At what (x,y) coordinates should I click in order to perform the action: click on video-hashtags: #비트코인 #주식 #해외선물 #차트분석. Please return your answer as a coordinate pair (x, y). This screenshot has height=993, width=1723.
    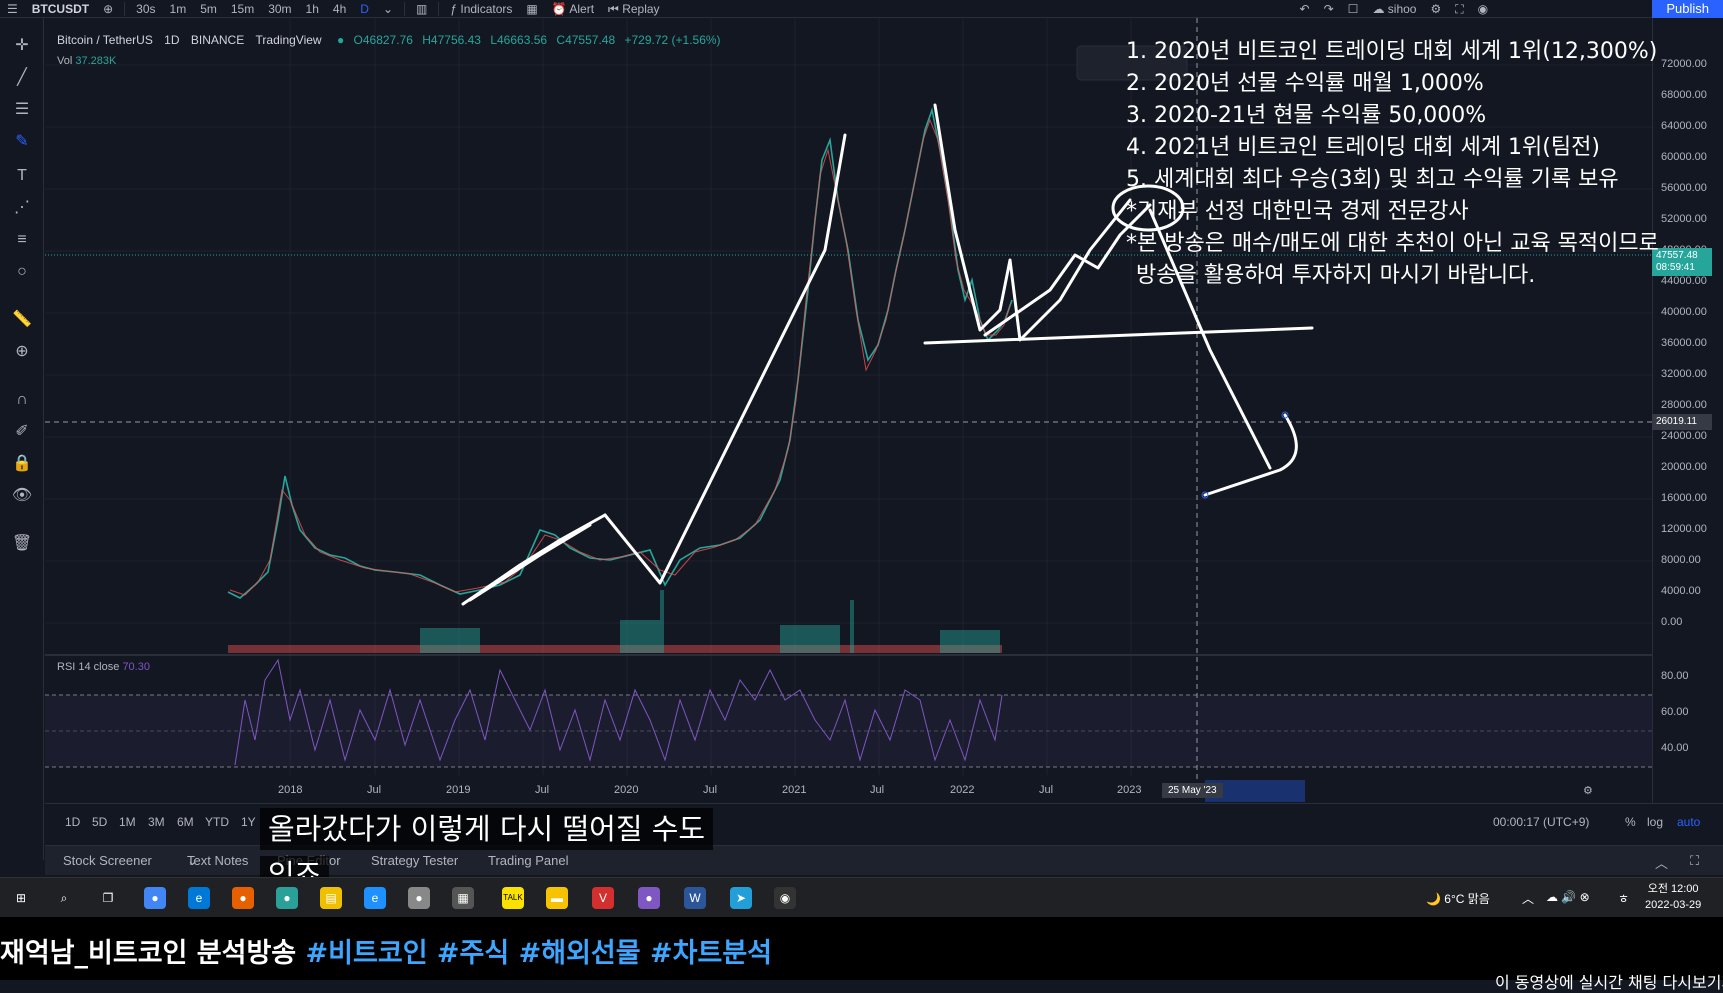
    Looking at the image, I should click on (539, 953).